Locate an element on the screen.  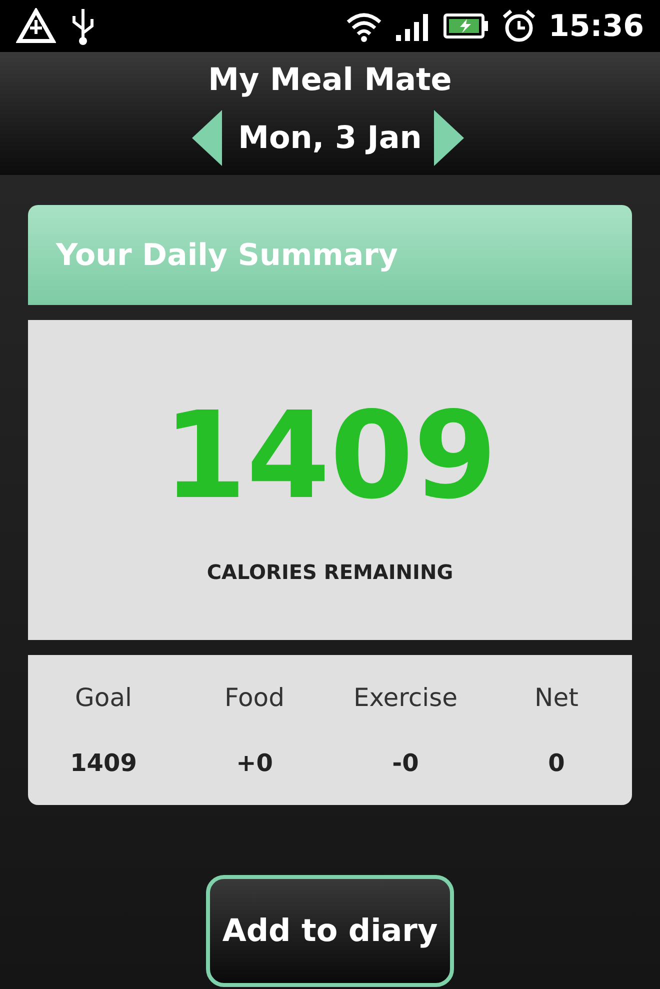
battery-icon is located at coordinates (465, 26).